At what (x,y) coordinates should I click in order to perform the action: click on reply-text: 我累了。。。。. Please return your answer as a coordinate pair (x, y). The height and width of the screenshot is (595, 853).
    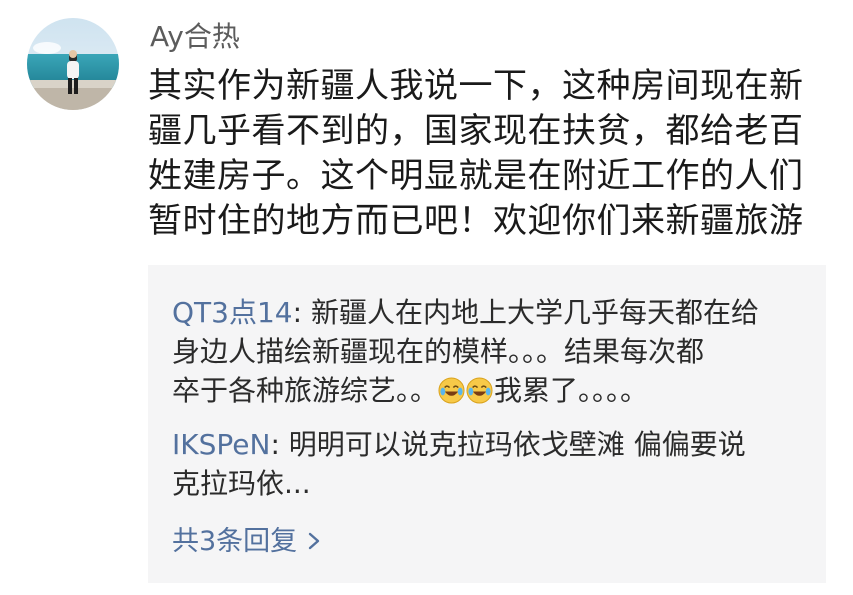
    Looking at the image, I should click on (571, 390).